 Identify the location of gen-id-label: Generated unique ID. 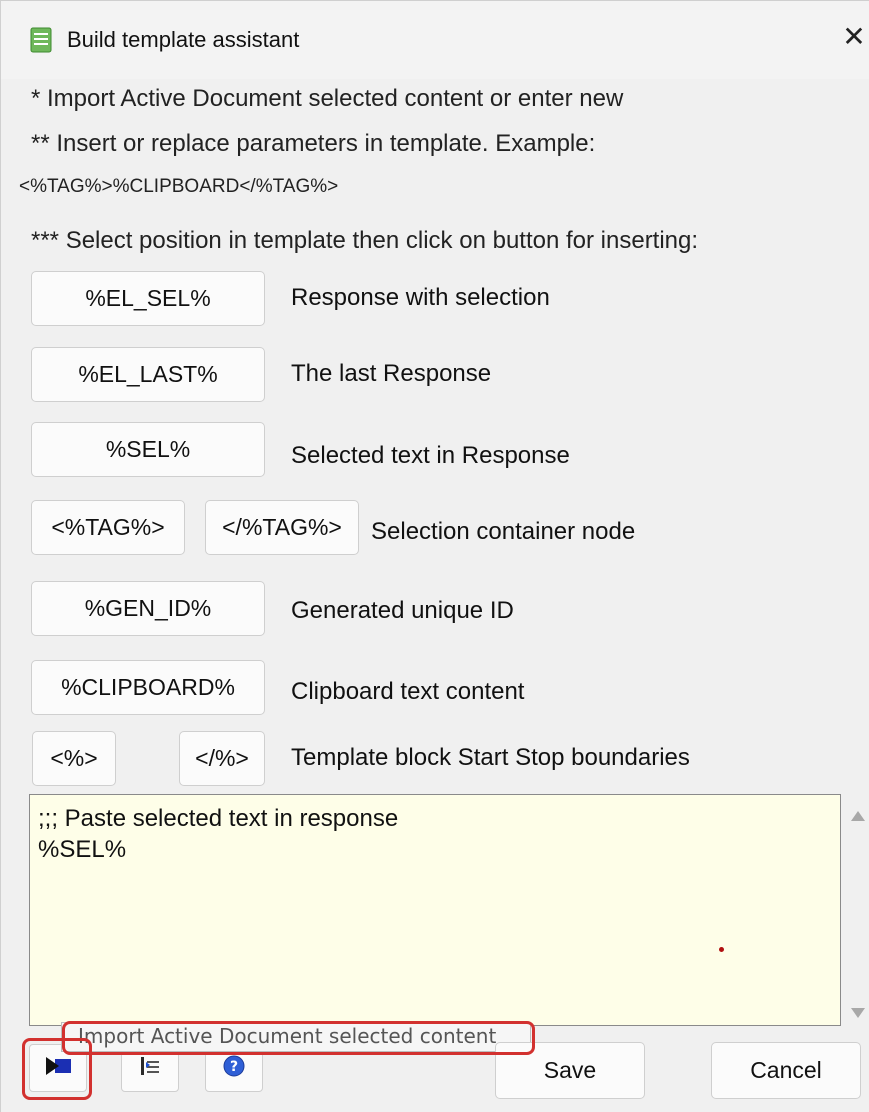
(402, 610).